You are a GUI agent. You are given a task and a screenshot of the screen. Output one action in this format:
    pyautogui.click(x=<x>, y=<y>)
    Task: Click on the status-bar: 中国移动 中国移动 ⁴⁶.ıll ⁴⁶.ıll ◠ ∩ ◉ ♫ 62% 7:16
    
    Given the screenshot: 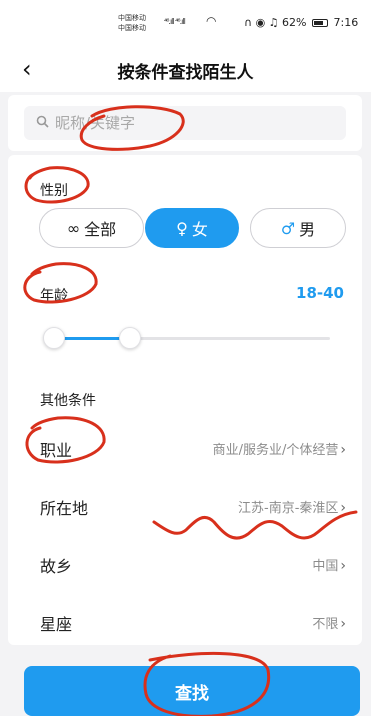 What is the action you would take?
    pyautogui.click(x=185, y=24)
    